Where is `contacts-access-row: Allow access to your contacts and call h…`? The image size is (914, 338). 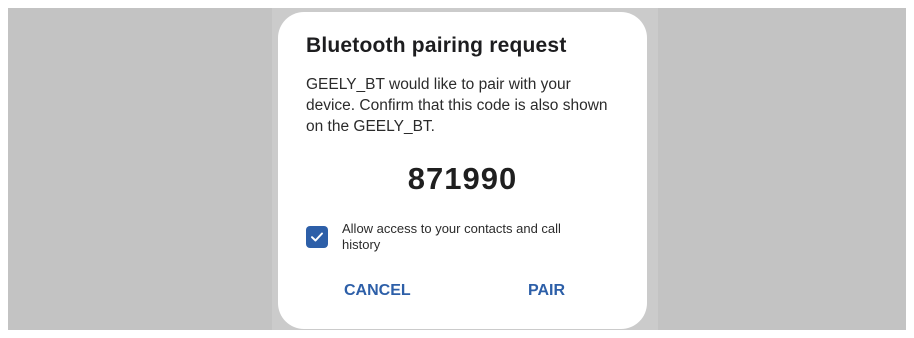
contacts-access-row: Allow access to your contacts and call h… is located at coordinates (462, 237).